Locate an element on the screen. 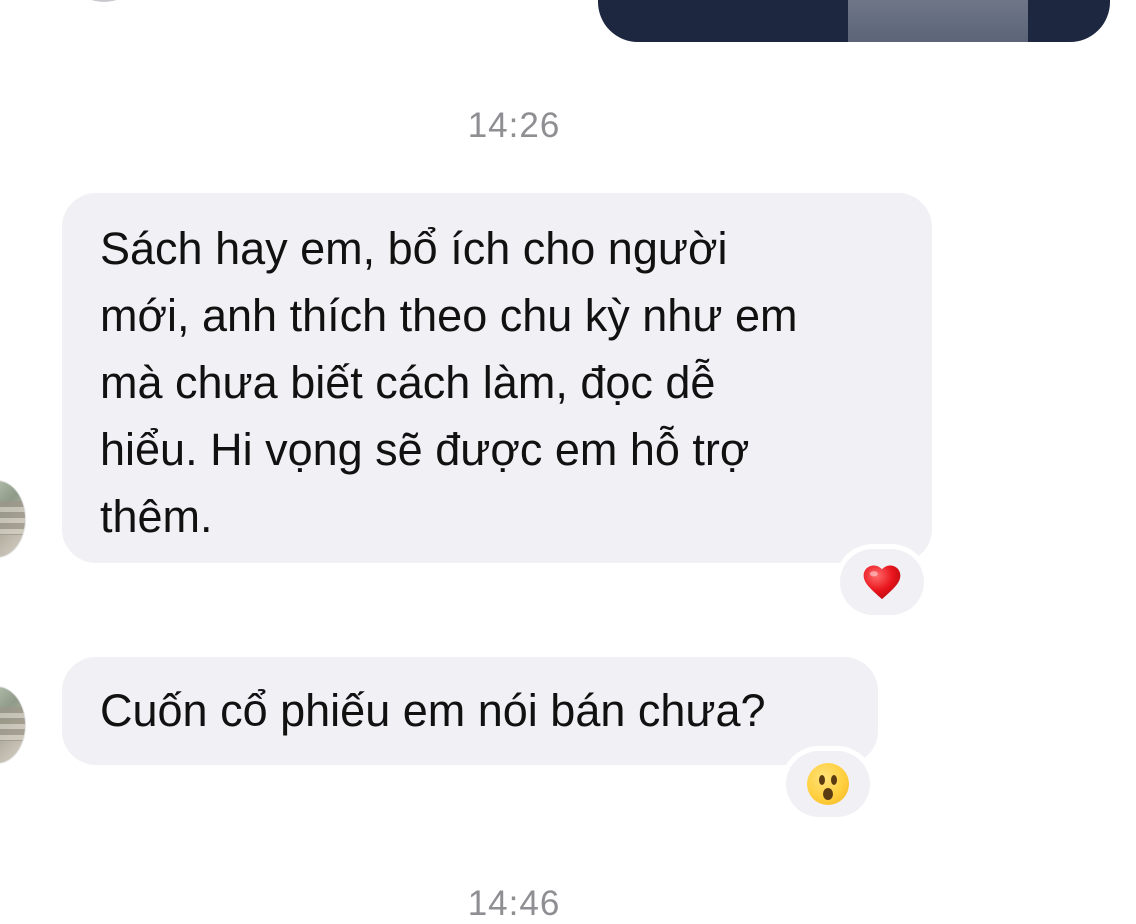 This screenshot has height=924, width=1136. message-text-line: mới, anh thích theo chu kỳ như em is located at coordinates (449, 315).